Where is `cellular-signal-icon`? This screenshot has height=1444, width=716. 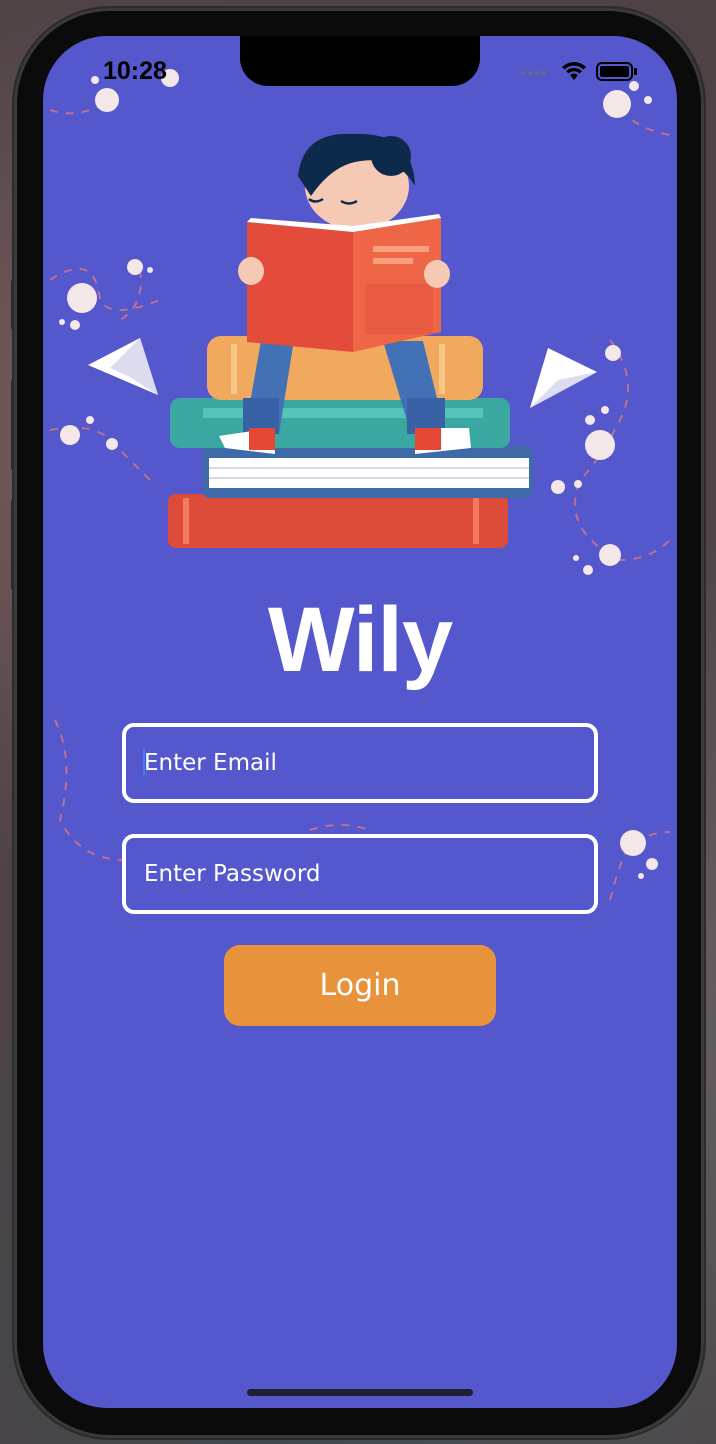
cellular-signal-icon is located at coordinates (533, 73).